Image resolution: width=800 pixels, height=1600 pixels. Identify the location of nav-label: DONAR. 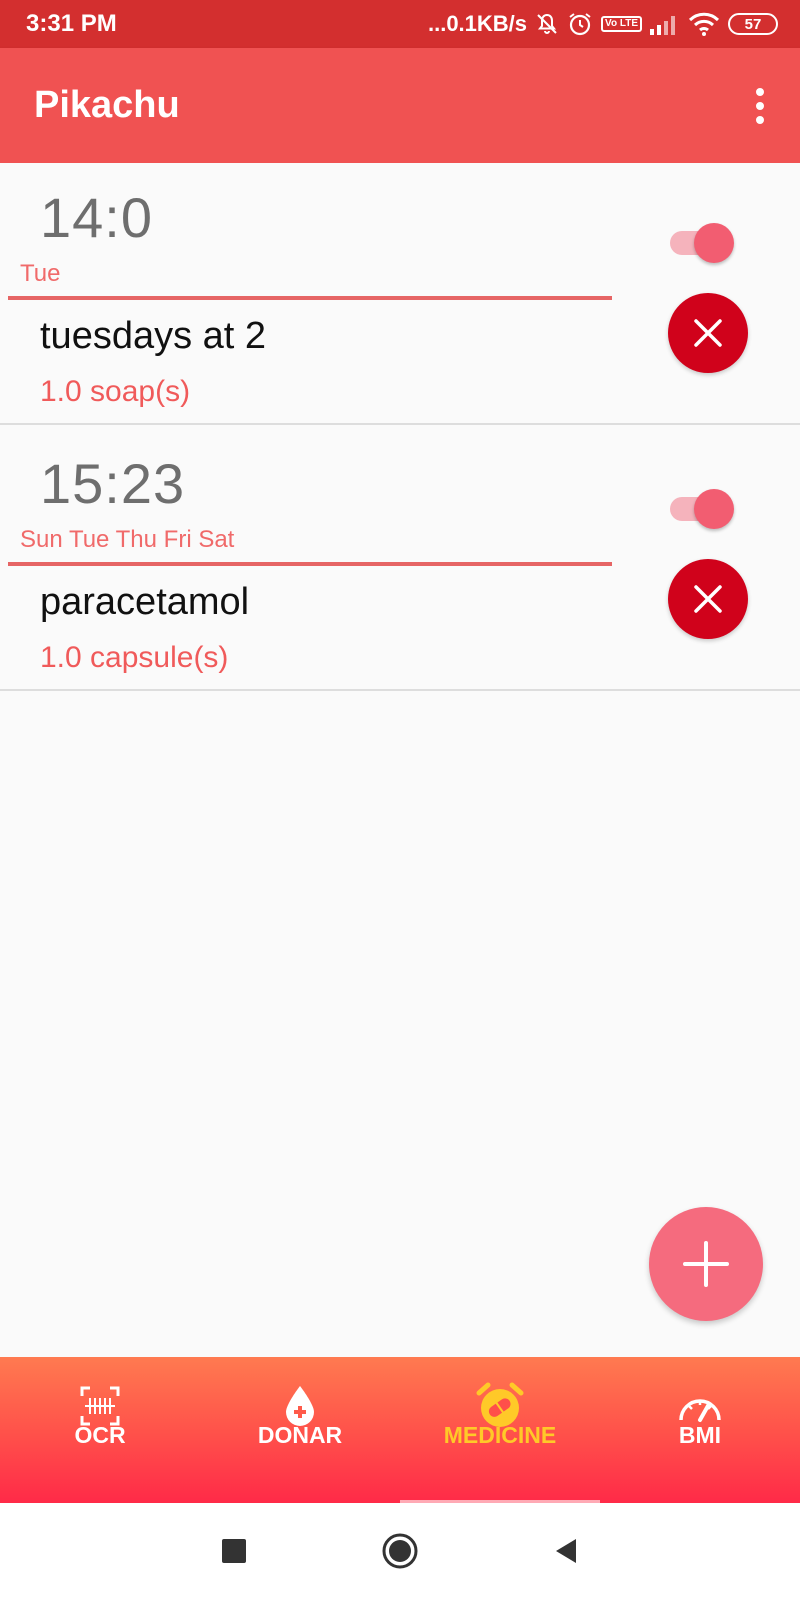
(300, 1435).